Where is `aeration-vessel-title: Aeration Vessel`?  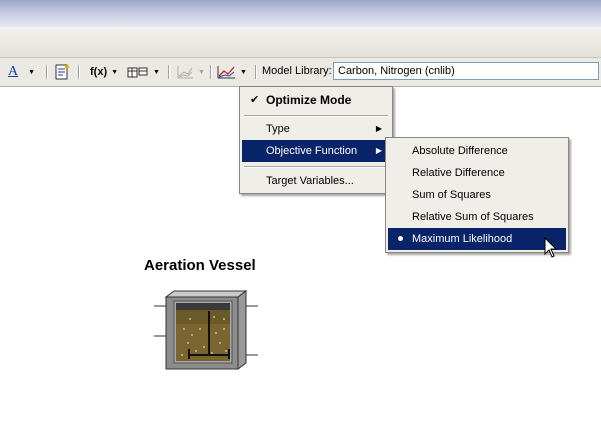
aeration-vessel-title: Aeration Vessel is located at coordinates (200, 265).